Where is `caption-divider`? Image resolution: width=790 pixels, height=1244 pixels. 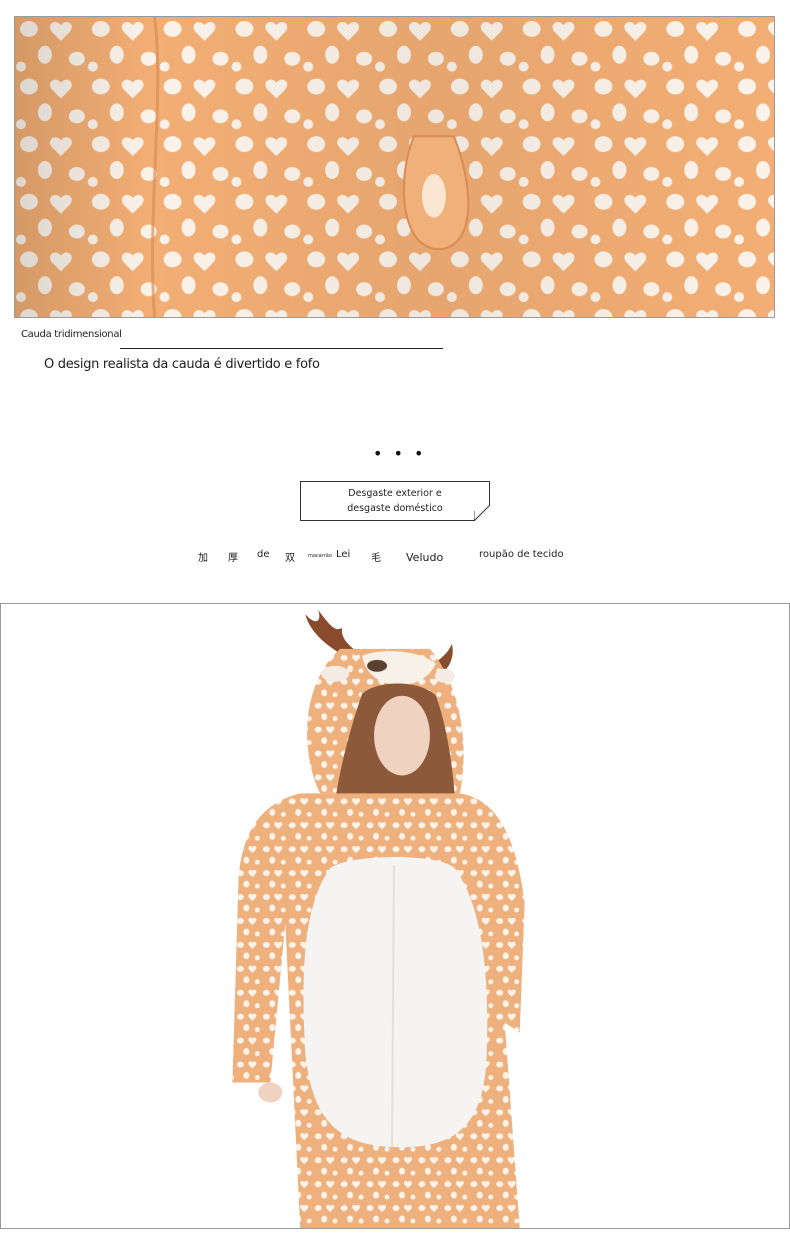 caption-divider is located at coordinates (281, 348).